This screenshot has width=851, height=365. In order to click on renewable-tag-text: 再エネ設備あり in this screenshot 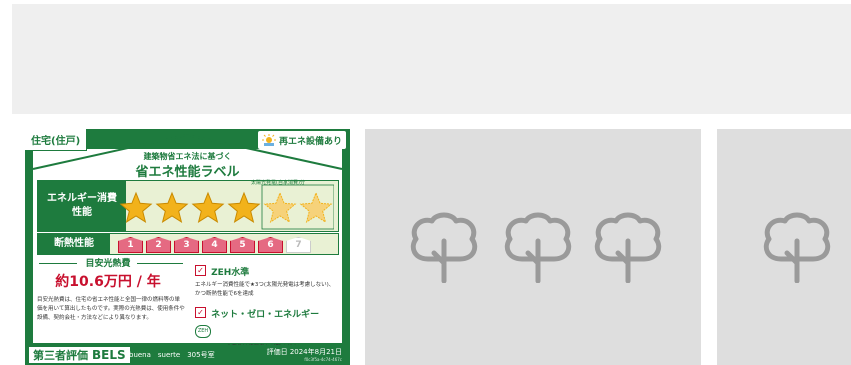, I will do `click(310, 141)`.